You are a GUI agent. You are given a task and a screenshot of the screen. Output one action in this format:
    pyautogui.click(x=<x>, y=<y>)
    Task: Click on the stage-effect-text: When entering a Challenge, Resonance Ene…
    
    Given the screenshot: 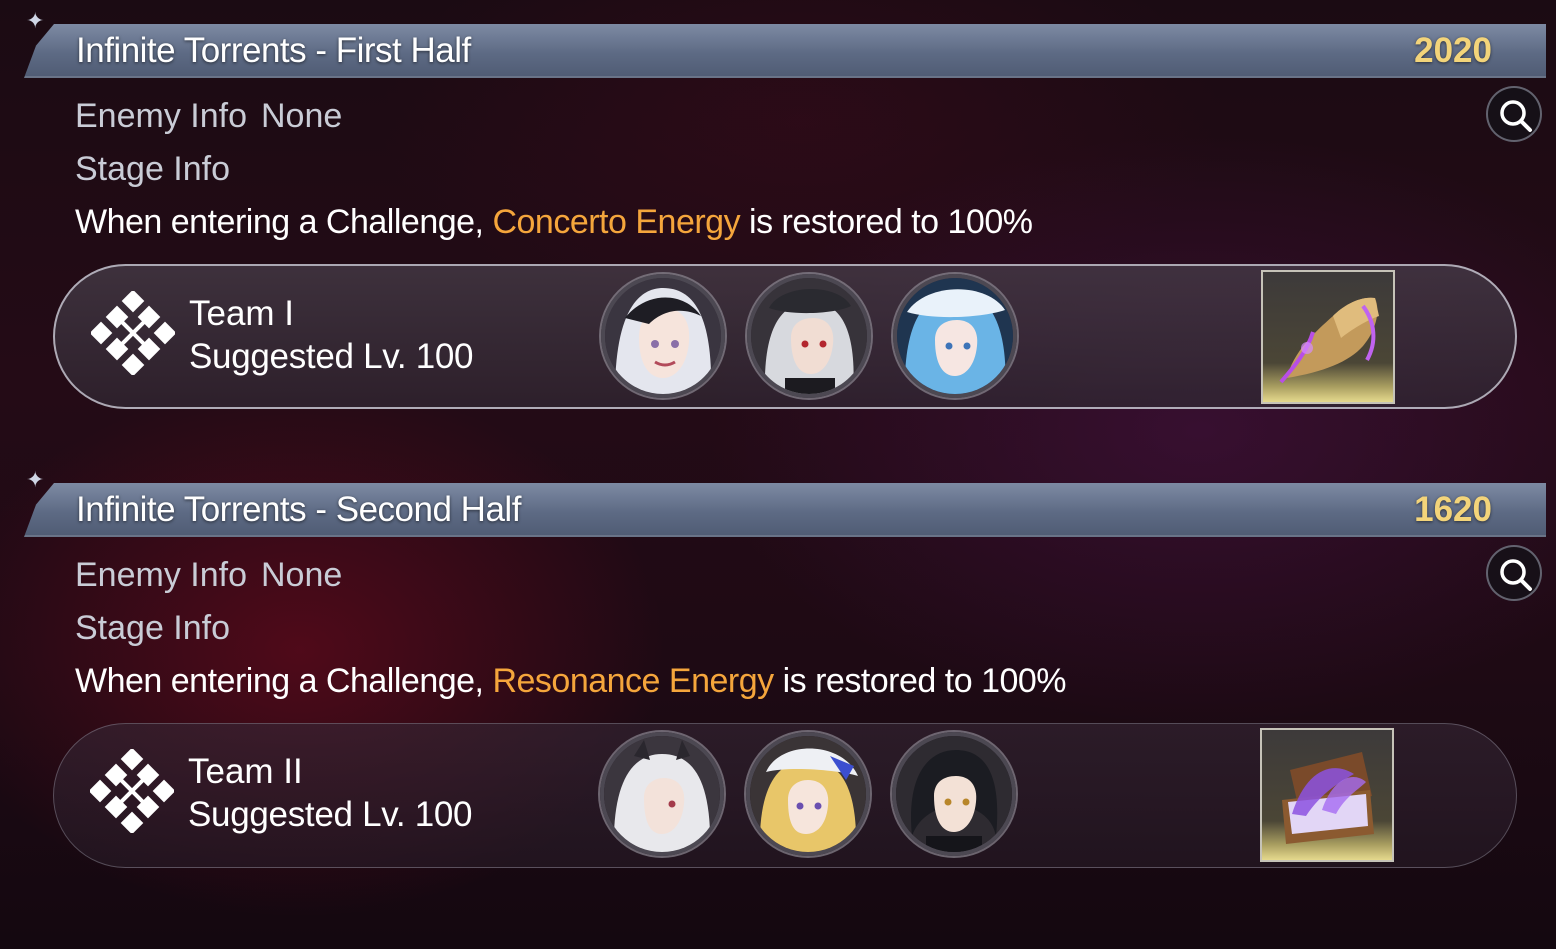 What is the action you would take?
    pyautogui.click(x=571, y=681)
    